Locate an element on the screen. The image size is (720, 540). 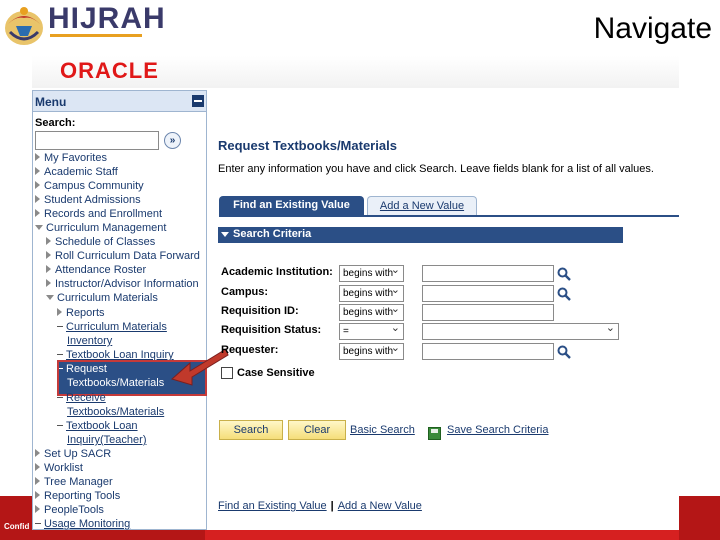
menu-item-peopletools: PeopleTools is located at coordinates (69, 510).